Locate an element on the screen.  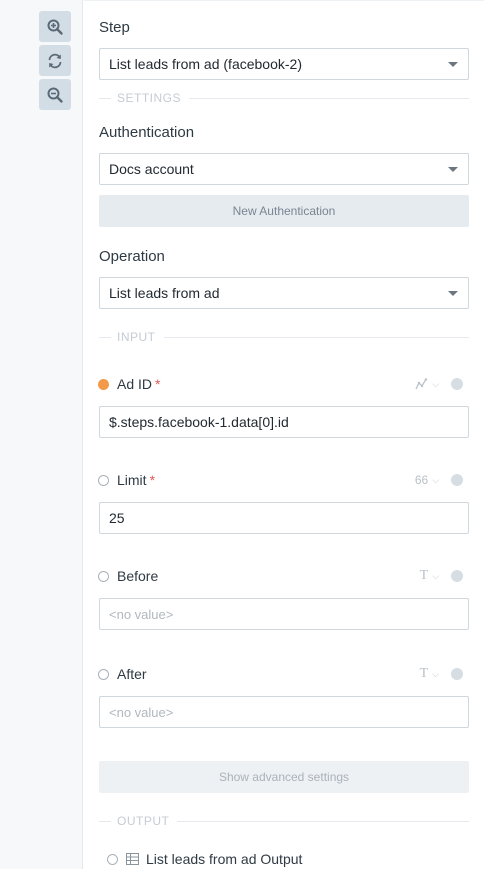
before-input: <no value> is located at coordinates (284, 614).